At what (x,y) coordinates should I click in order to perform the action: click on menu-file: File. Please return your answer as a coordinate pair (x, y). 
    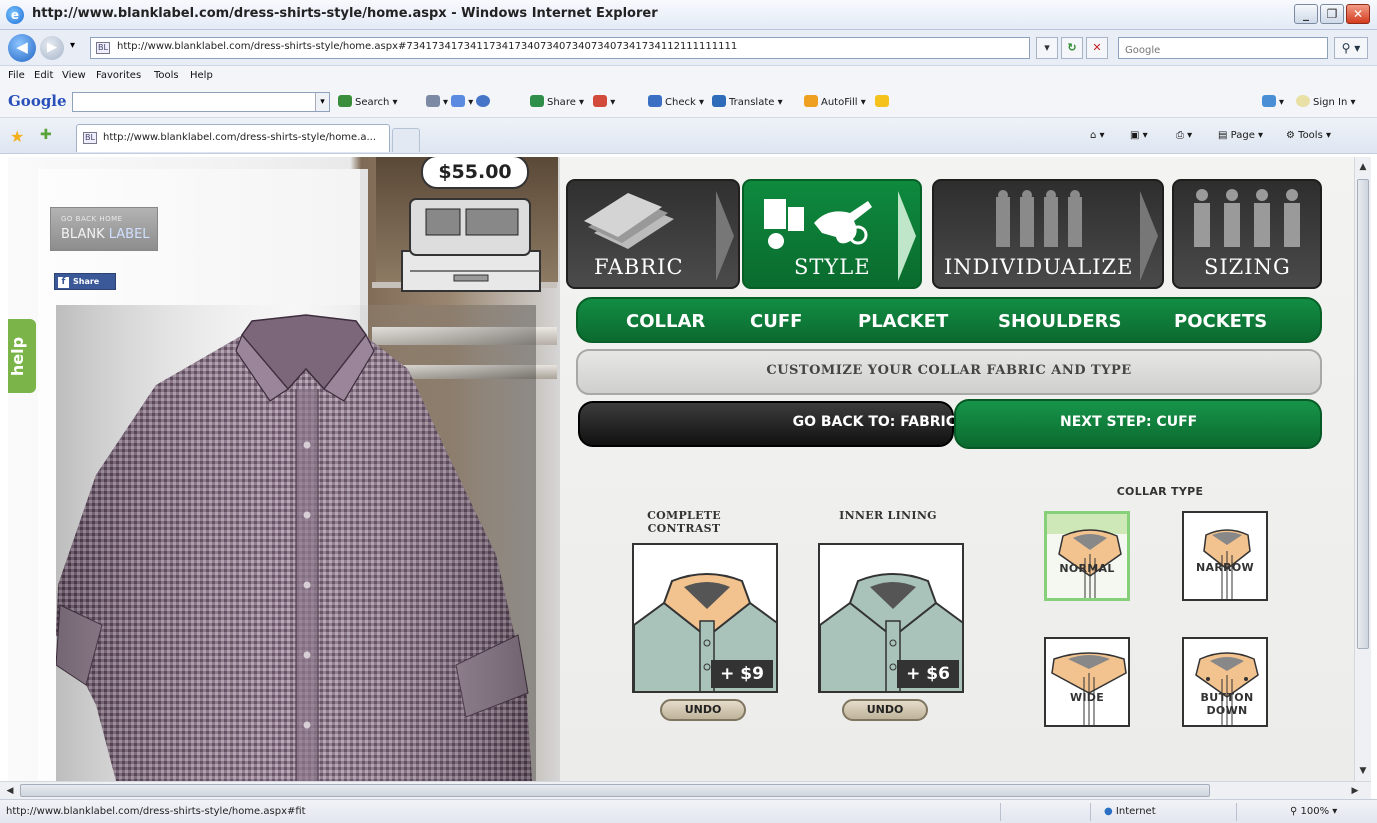
    Looking at the image, I should click on (16, 75).